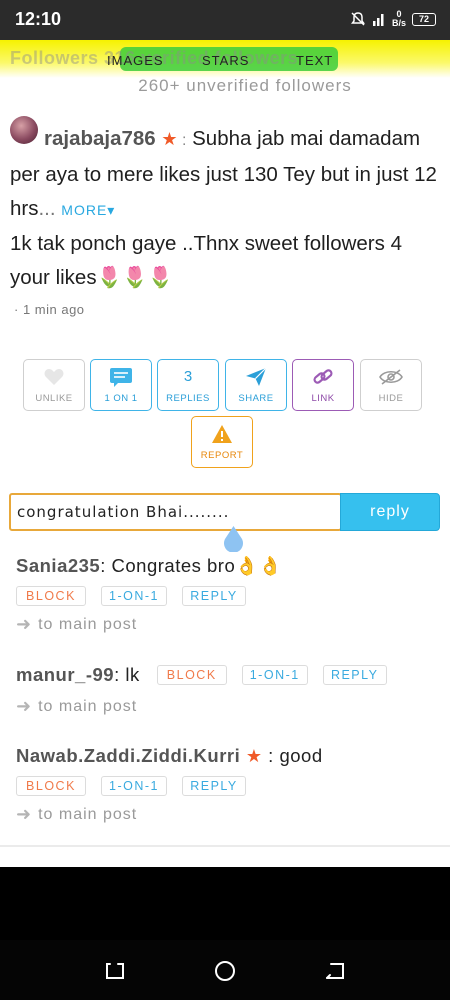  Describe the element at coordinates (197, 565) in the screenshot. I see `comment-text: Congrates bro👌👌` at that location.